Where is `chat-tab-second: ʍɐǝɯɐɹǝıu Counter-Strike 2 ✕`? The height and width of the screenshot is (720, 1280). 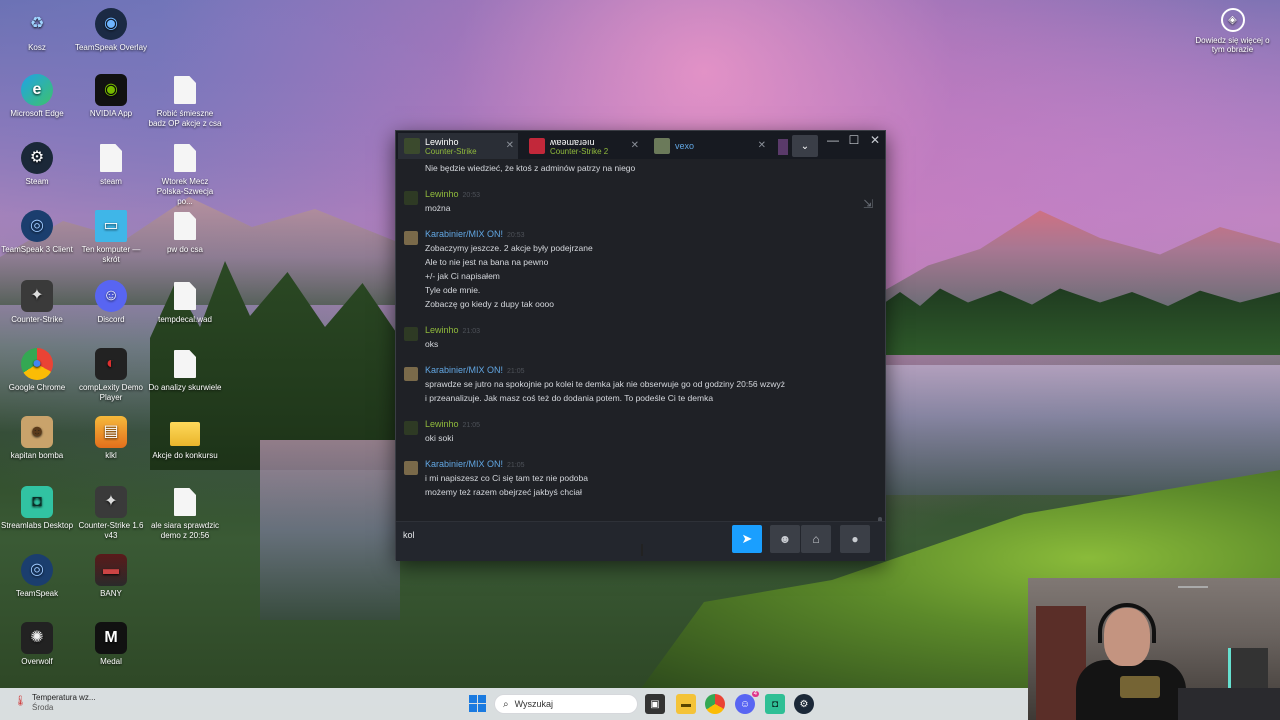
chat-tab-second: ʍɐǝɯɐɹǝıu Counter-Strike 2 ✕ is located at coordinates (583, 146).